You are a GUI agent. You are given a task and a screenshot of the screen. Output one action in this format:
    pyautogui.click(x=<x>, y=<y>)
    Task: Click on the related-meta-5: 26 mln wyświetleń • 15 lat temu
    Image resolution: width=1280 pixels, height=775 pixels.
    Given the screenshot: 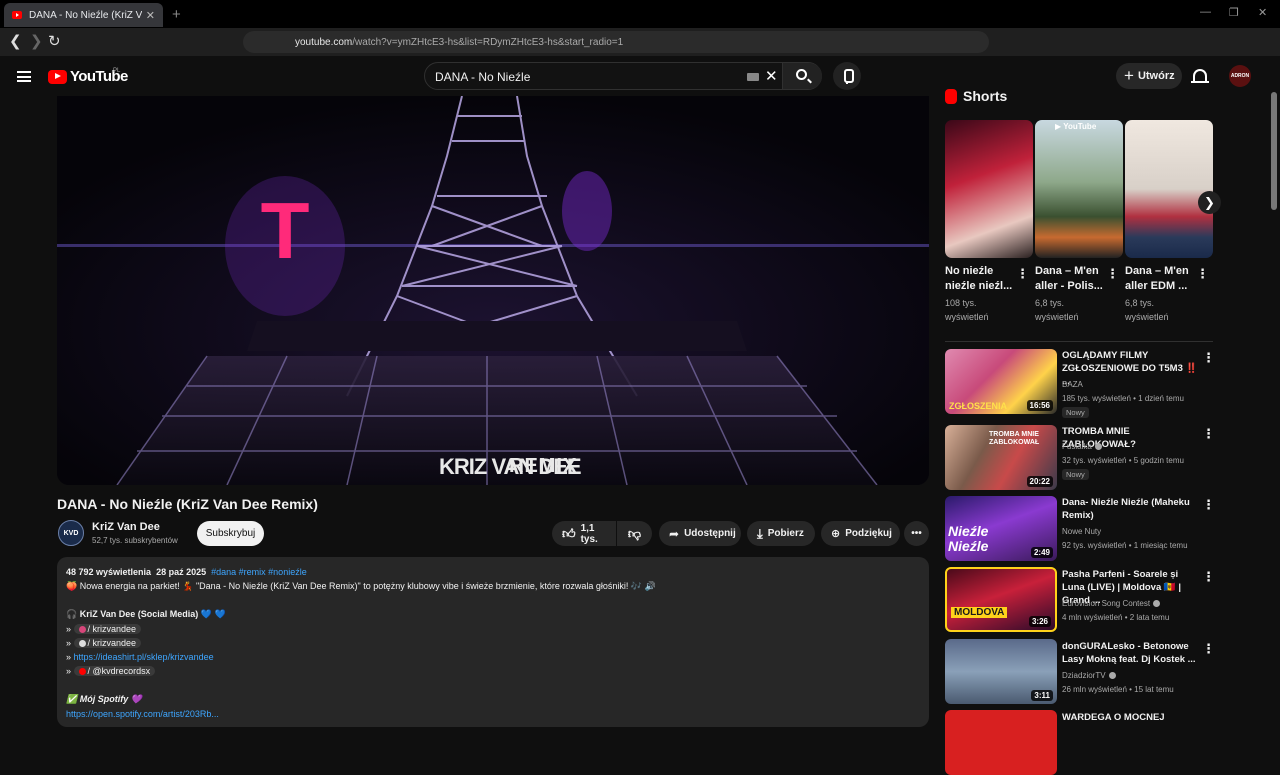 What is the action you would take?
    pyautogui.click(x=1118, y=689)
    